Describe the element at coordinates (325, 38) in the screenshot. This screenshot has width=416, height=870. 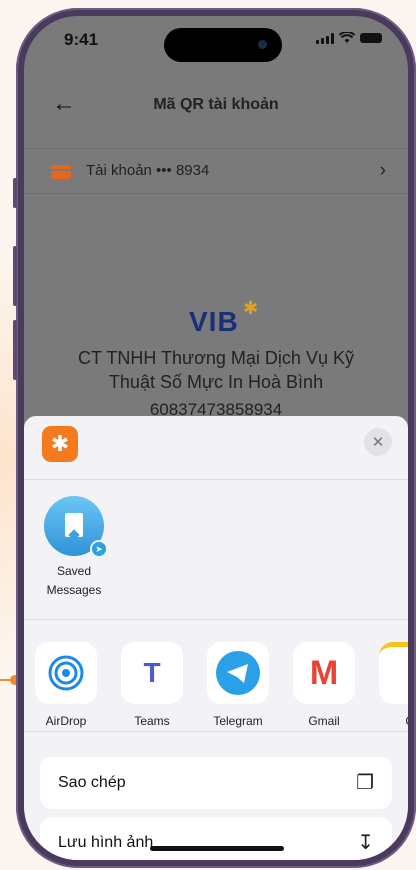
I see `signal-icon` at that location.